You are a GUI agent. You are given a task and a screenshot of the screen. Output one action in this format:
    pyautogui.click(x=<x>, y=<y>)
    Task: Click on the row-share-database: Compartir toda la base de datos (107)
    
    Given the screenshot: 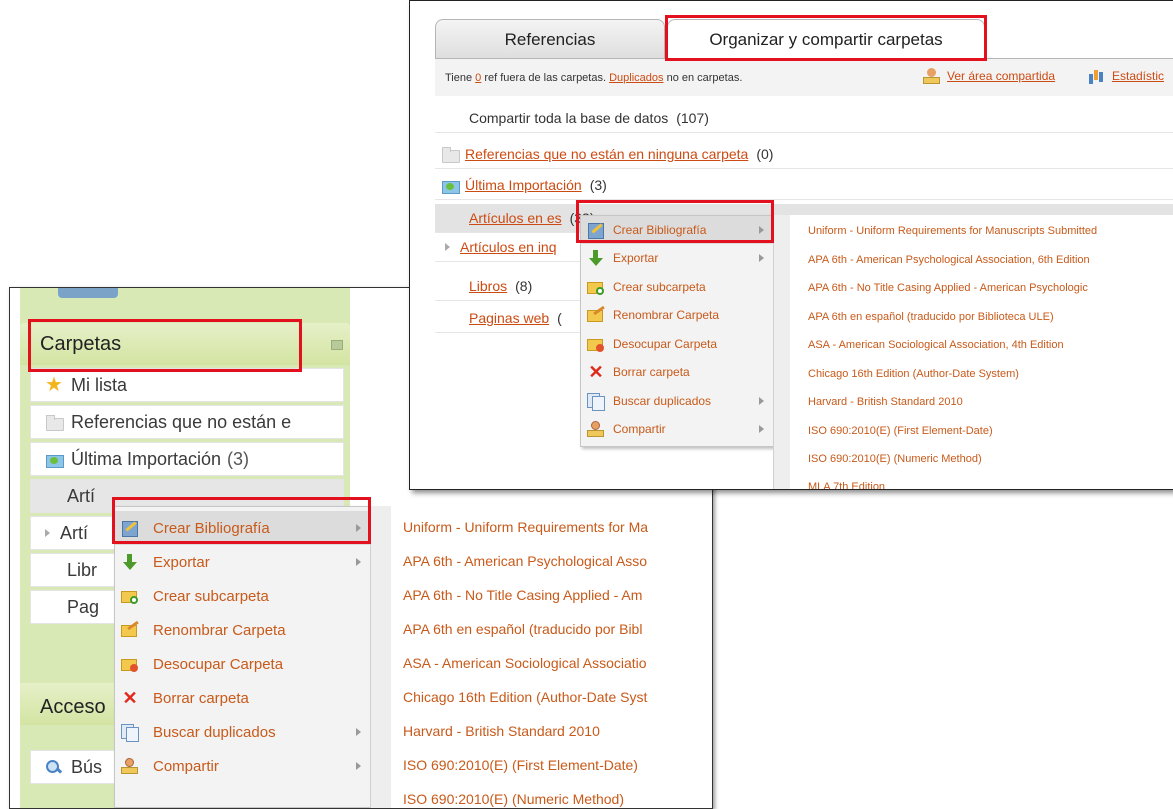 What is the action you would take?
    pyautogui.click(x=804, y=118)
    